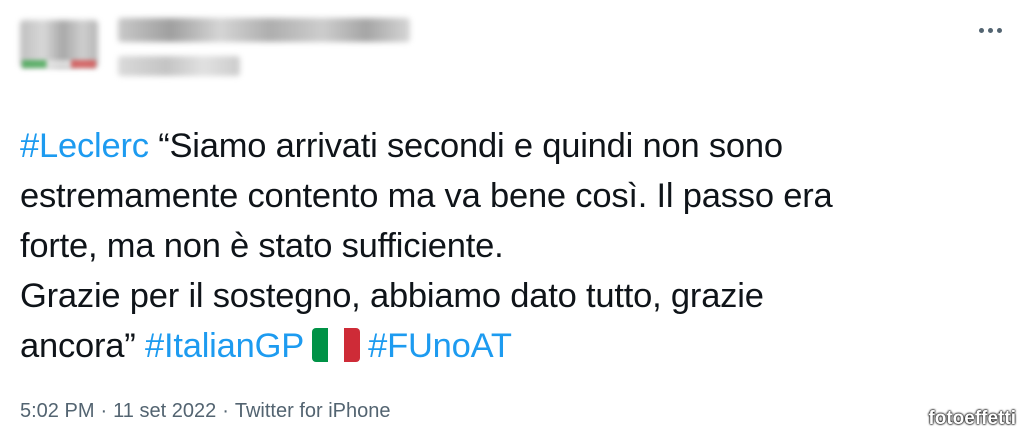 This screenshot has width=1024, height=435. I want to click on handle-redacted, so click(179, 66).